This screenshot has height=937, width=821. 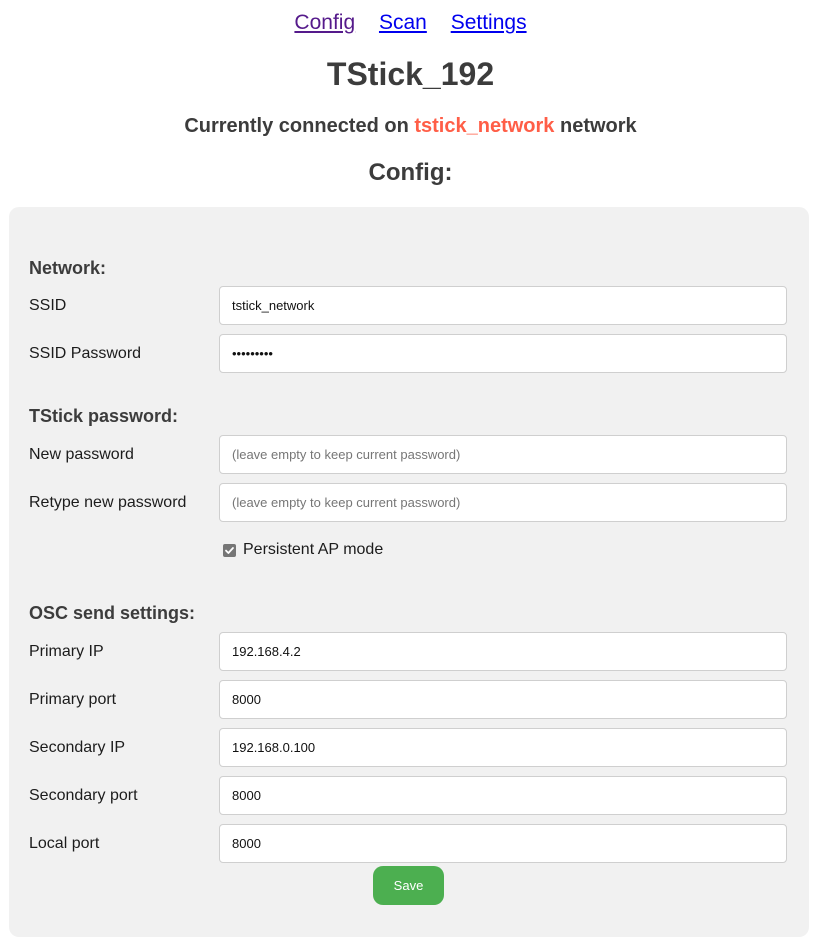 I want to click on persistent-ap-option: Persistent AP mode, so click(x=303, y=550).